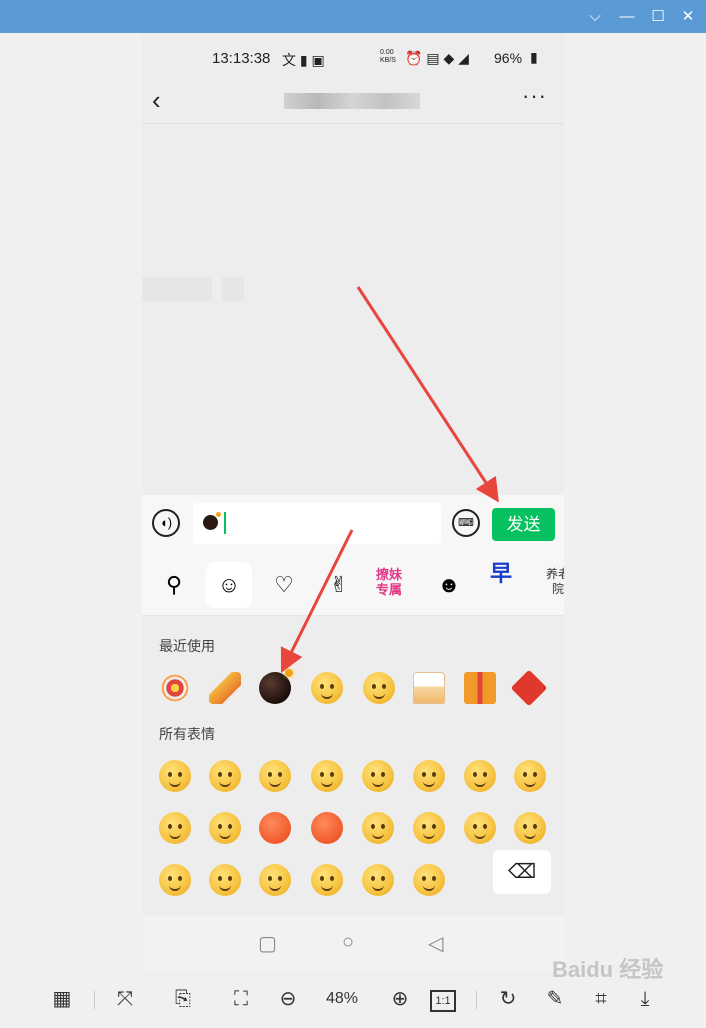  What do you see at coordinates (601, 999) in the screenshot?
I see `crop-icon: ⌗` at bounding box center [601, 999].